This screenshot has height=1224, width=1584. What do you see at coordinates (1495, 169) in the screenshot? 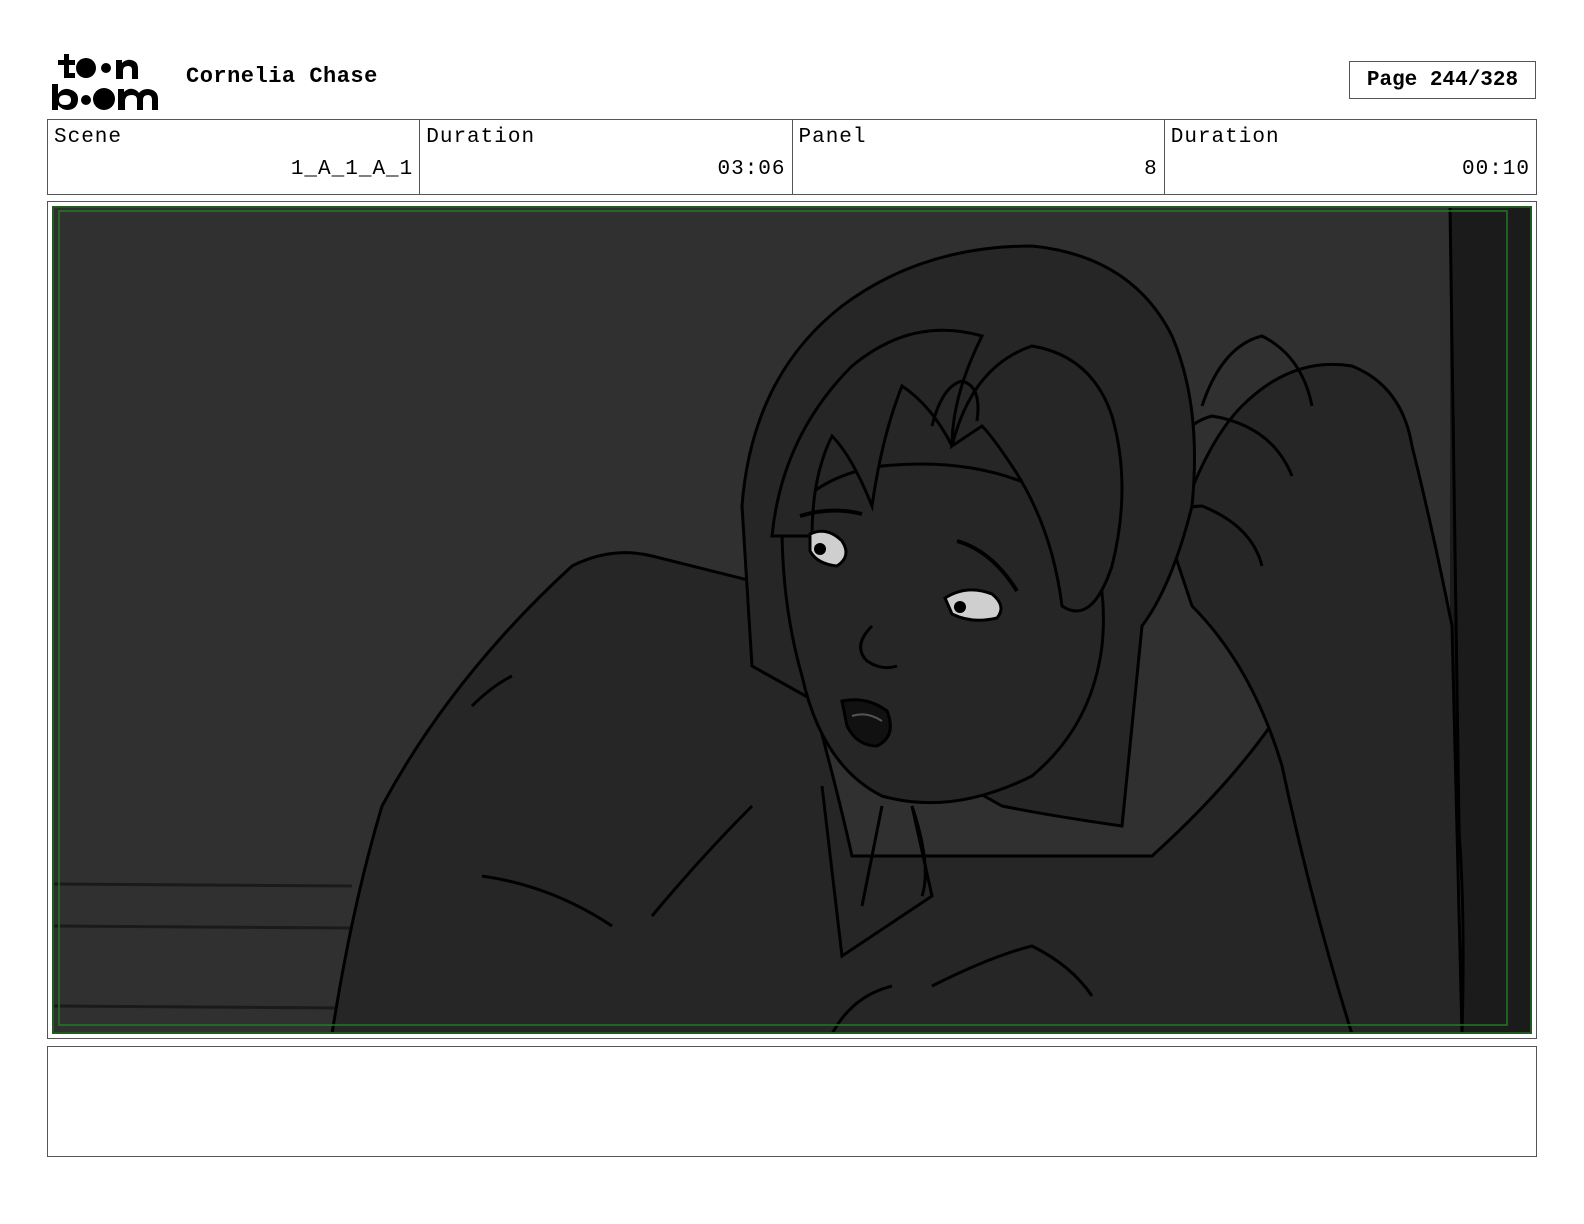
I see `panel-duration-value: 00:10` at bounding box center [1495, 169].